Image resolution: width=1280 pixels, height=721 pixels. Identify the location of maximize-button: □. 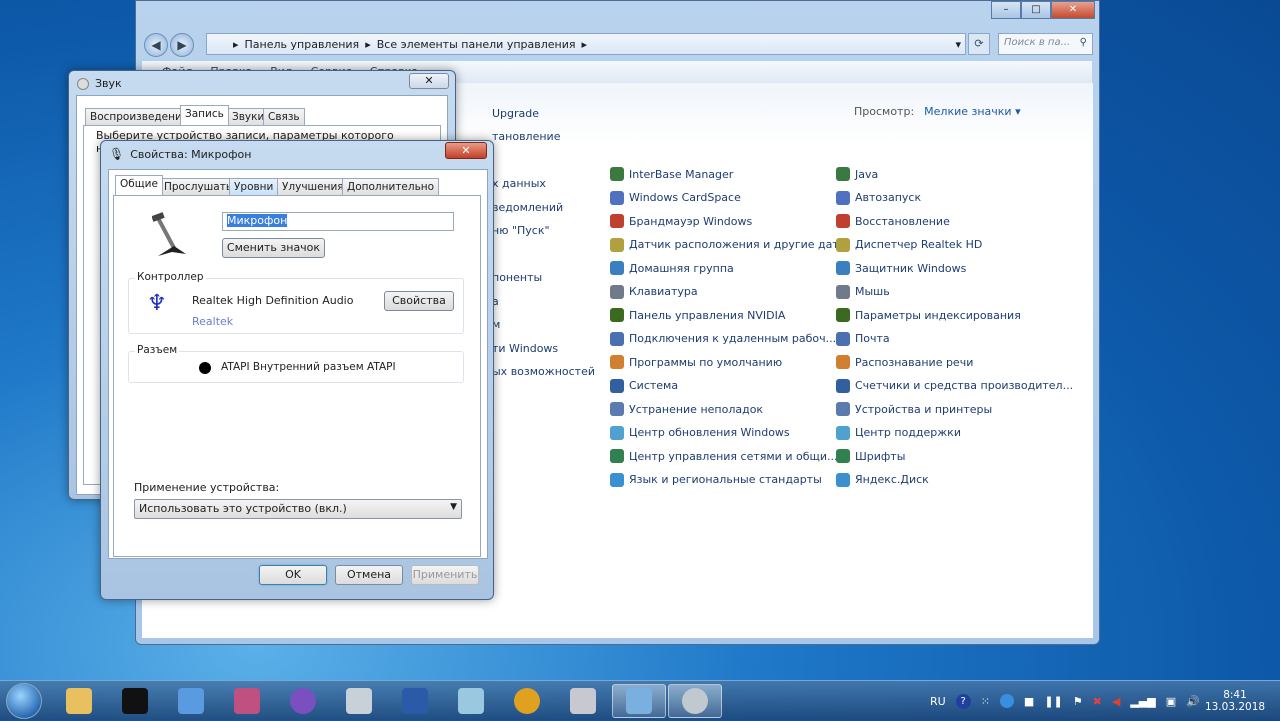
(1036, 10).